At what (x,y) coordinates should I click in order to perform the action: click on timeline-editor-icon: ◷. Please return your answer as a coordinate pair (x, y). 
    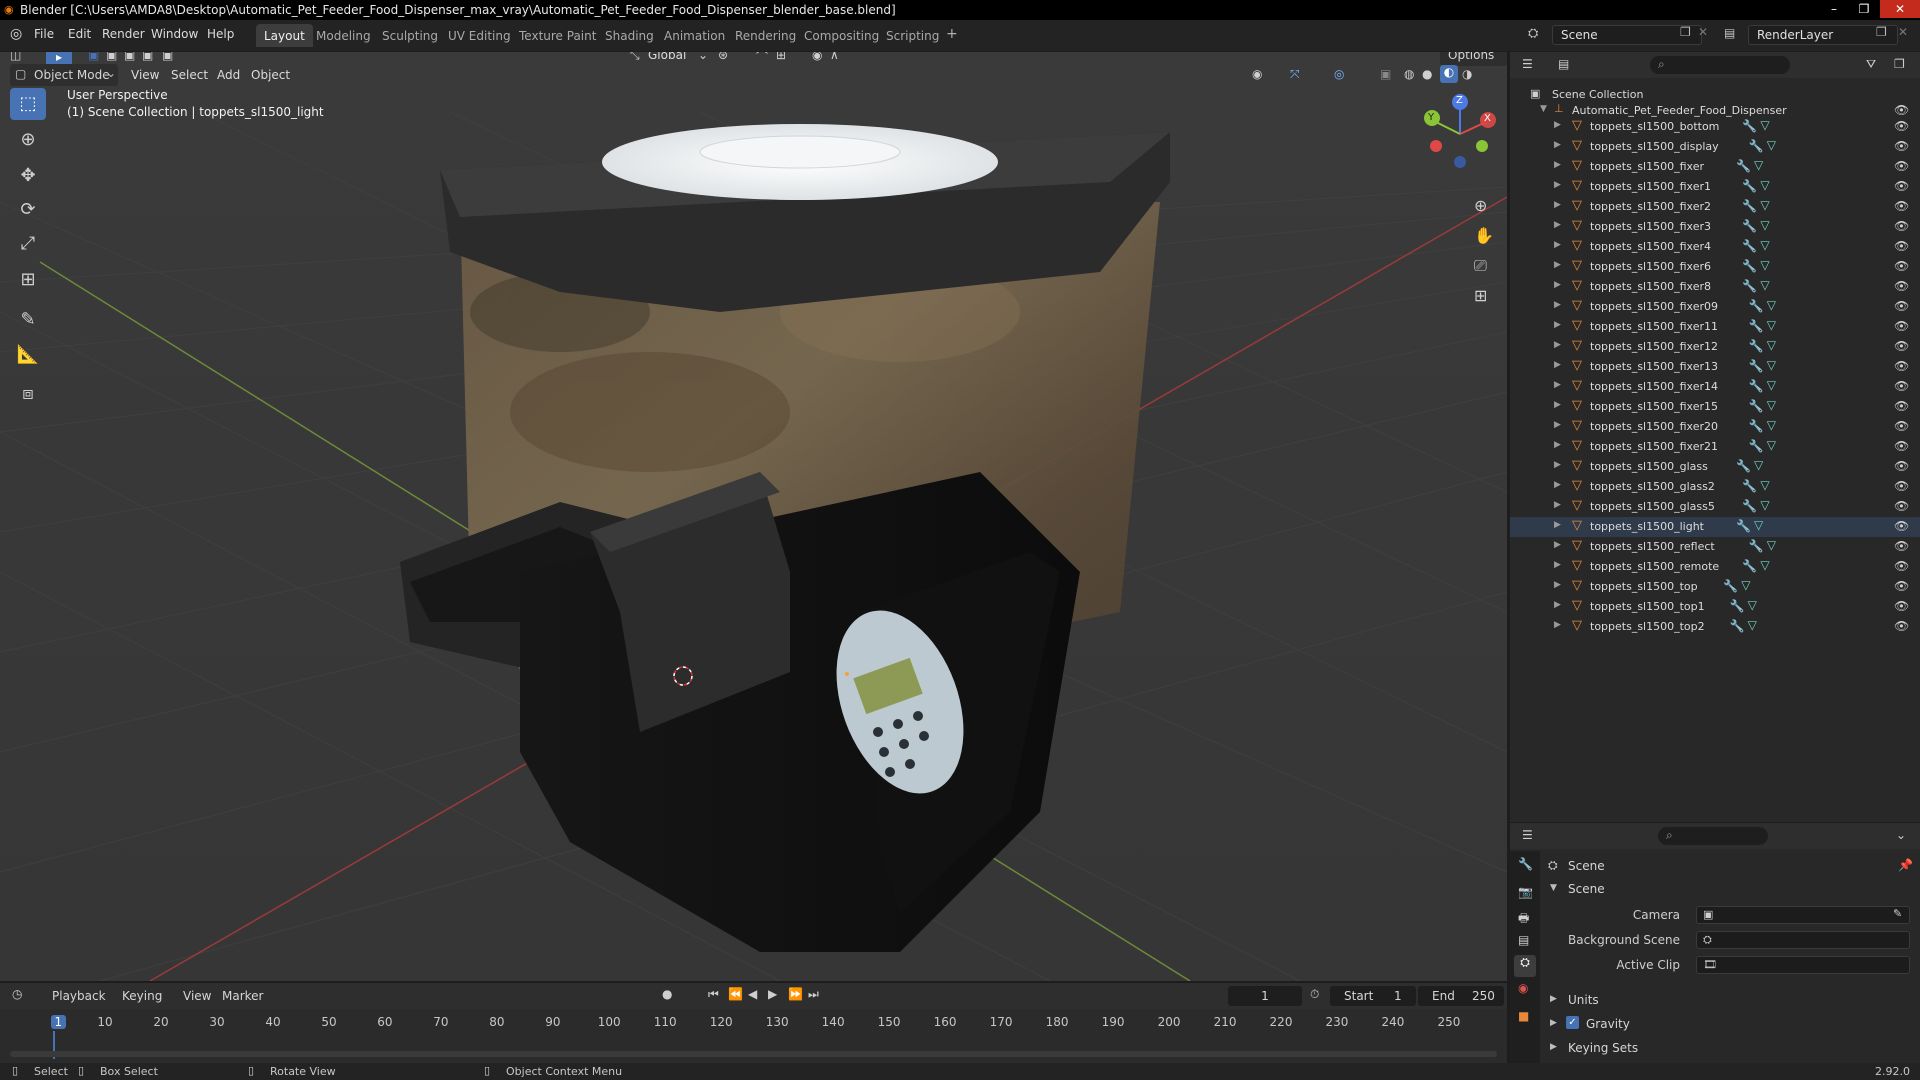
    Looking at the image, I should click on (17, 994).